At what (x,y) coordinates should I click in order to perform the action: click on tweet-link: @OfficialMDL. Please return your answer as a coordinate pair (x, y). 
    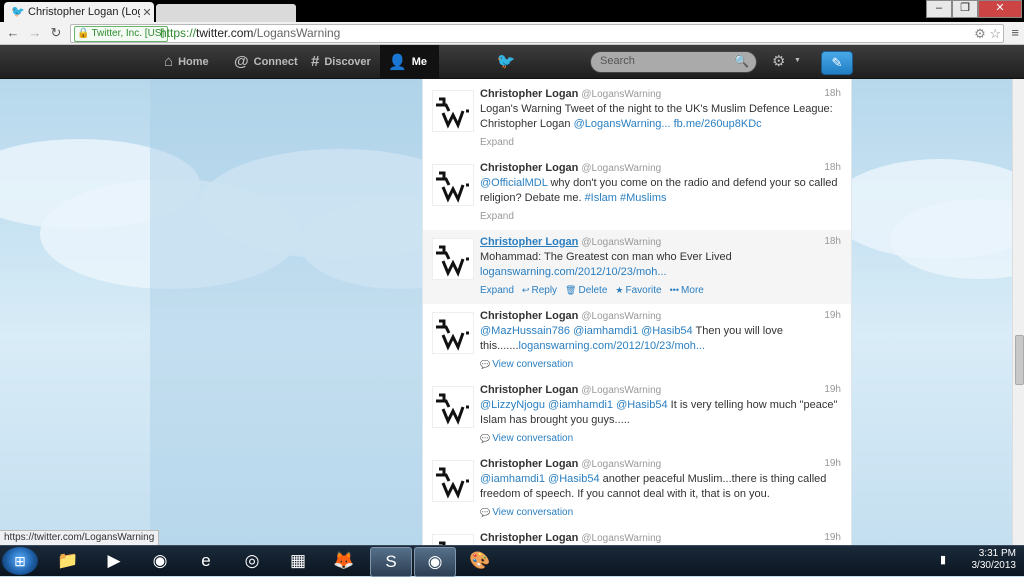
    Looking at the image, I should click on (513, 183).